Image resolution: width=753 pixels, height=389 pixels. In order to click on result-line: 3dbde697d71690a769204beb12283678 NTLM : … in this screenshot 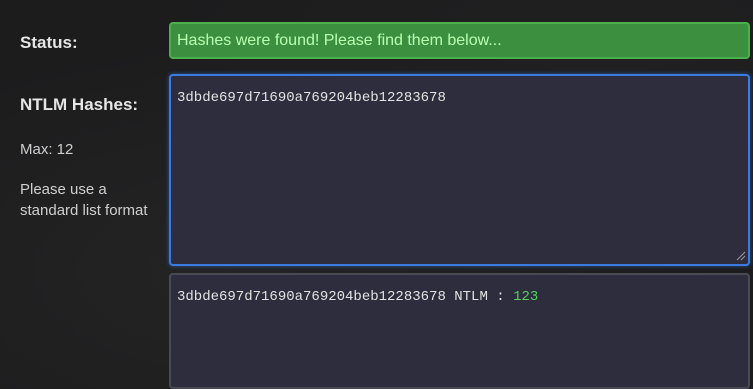, I will do `click(459, 297)`.